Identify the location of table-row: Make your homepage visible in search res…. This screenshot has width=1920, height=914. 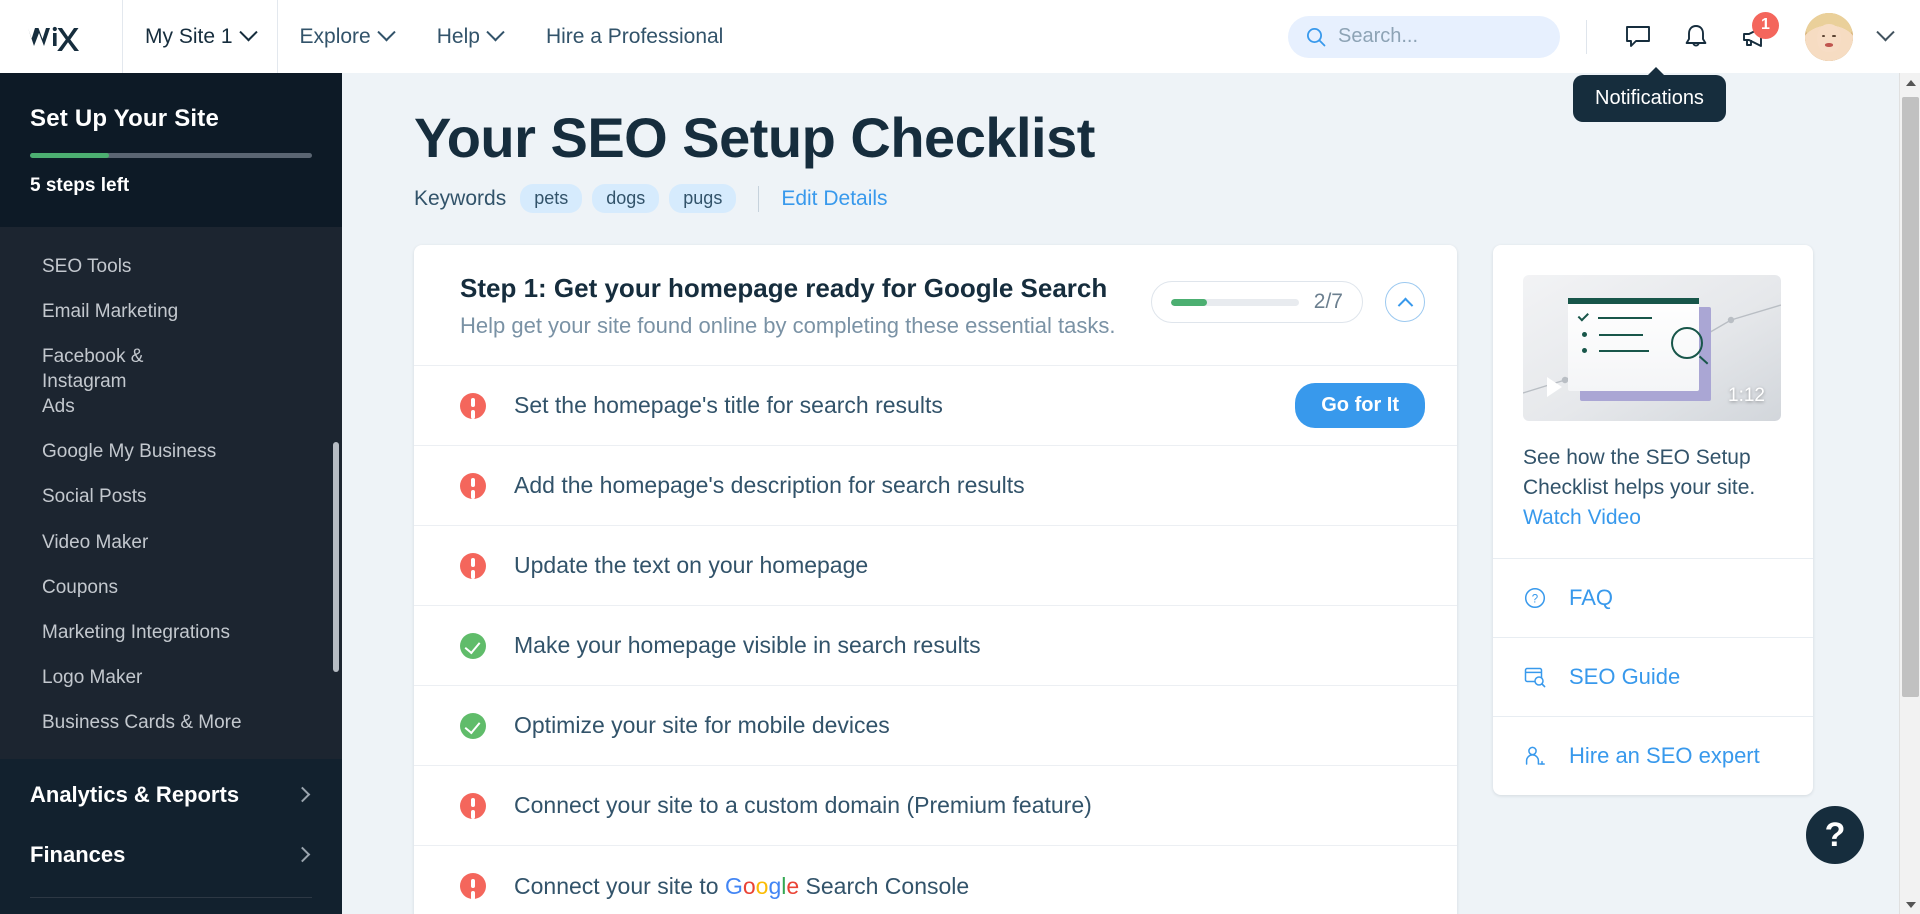
(935, 646).